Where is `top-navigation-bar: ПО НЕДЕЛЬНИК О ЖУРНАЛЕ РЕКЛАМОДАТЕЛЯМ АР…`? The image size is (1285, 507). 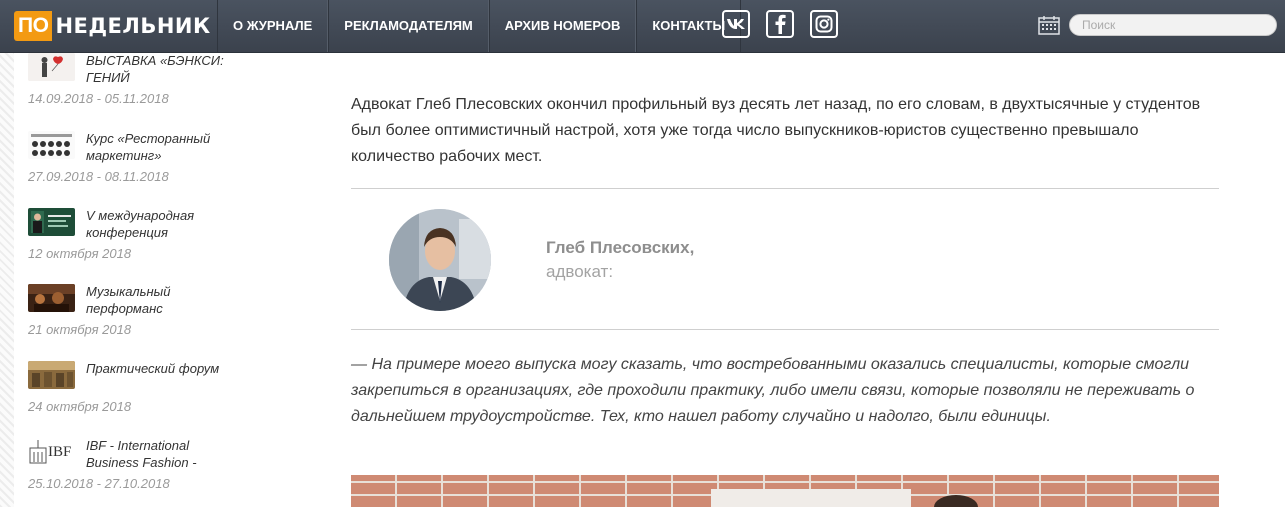
top-navigation-bar: ПО НЕДЕЛЬНИК О ЖУРНАЛЕ РЕКЛАМОДАТЕЛЯМ АР… is located at coordinates (642, 26).